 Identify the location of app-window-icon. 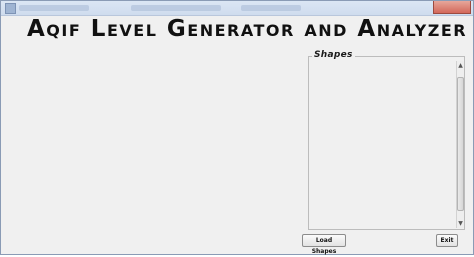
(10, 8).